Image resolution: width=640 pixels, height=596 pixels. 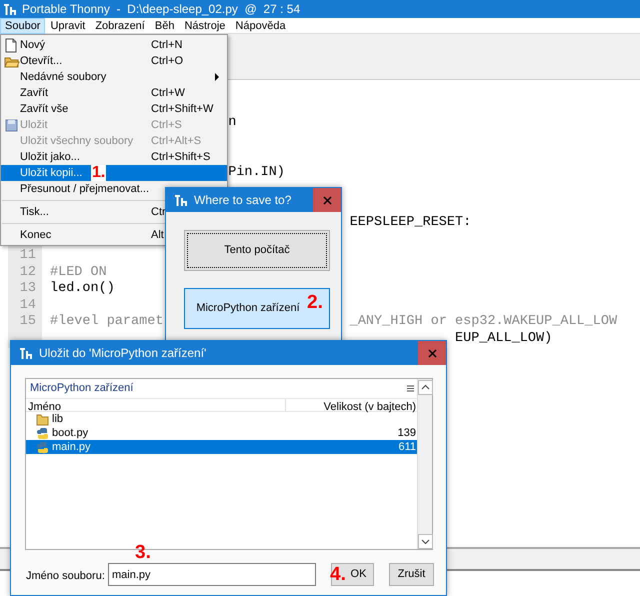 What do you see at coordinates (67, 26) in the screenshot?
I see `menu-item: Upravit` at bounding box center [67, 26].